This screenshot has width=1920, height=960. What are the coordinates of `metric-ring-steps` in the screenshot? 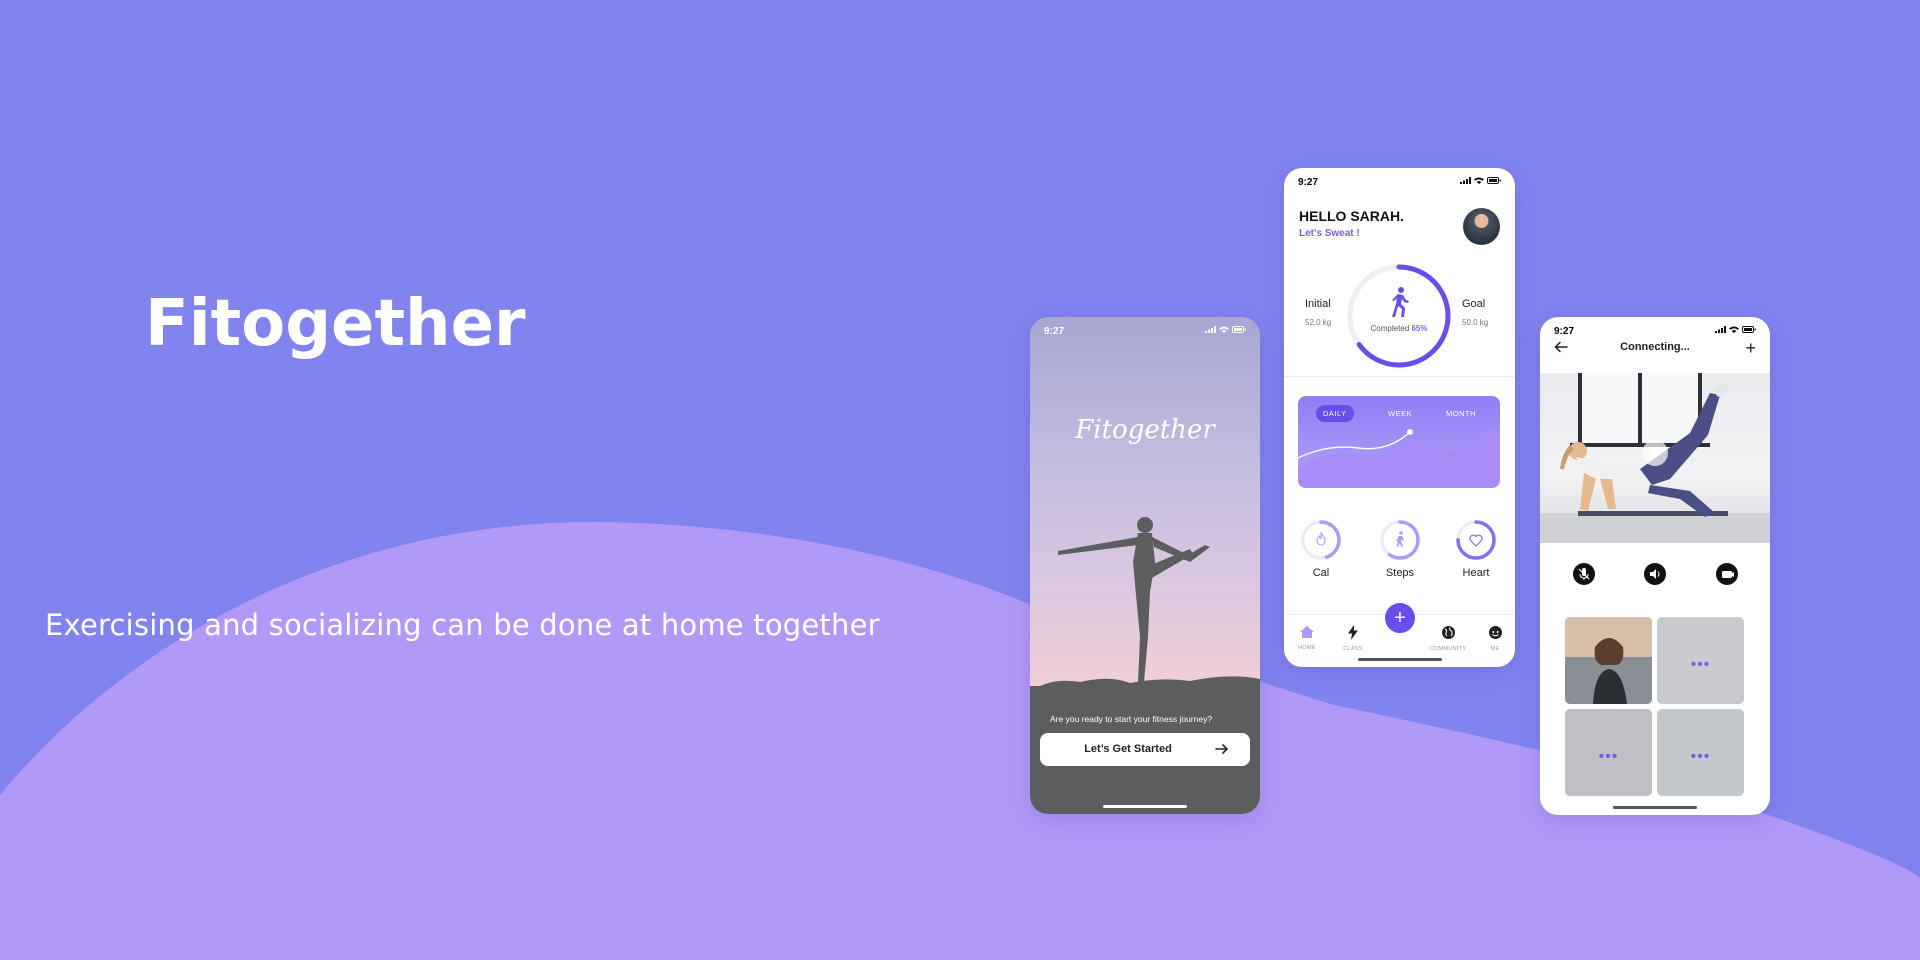 It's located at (1400, 540).